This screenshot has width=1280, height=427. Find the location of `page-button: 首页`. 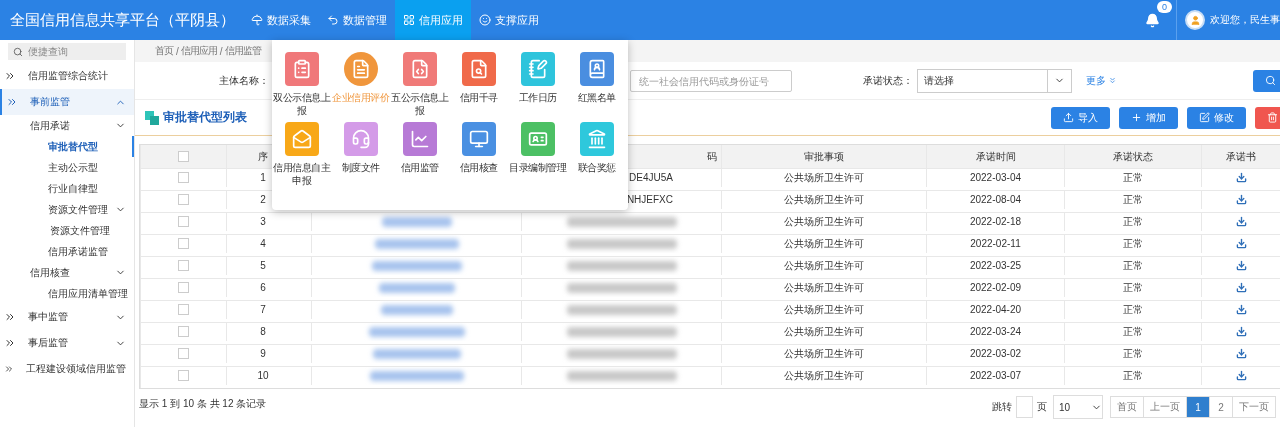

page-button: 首页 is located at coordinates (1127, 407).